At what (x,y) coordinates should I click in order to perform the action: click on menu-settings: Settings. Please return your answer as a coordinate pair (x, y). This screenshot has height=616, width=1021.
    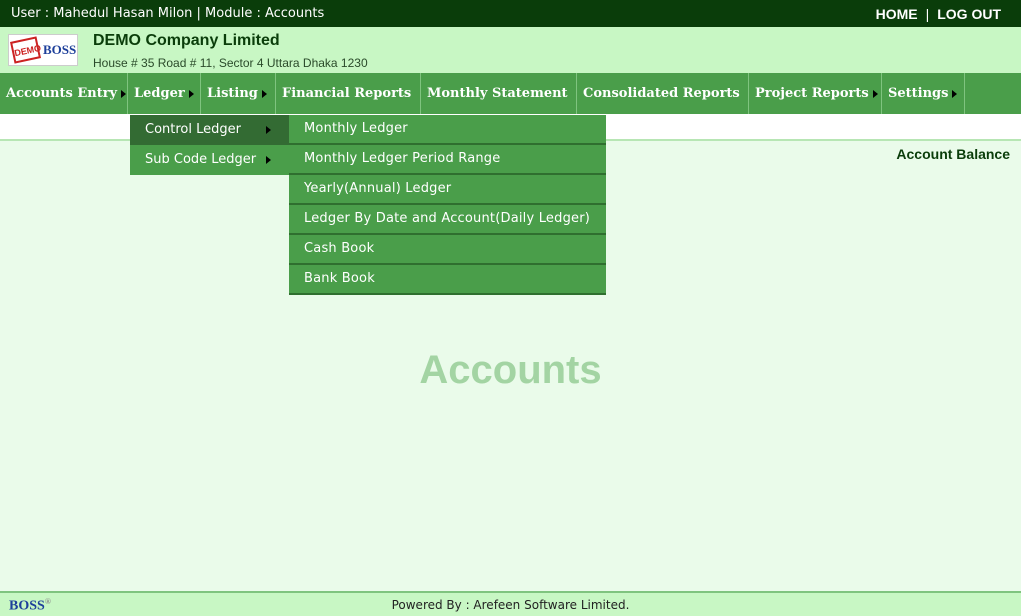
    Looking at the image, I should click on (923, 93).